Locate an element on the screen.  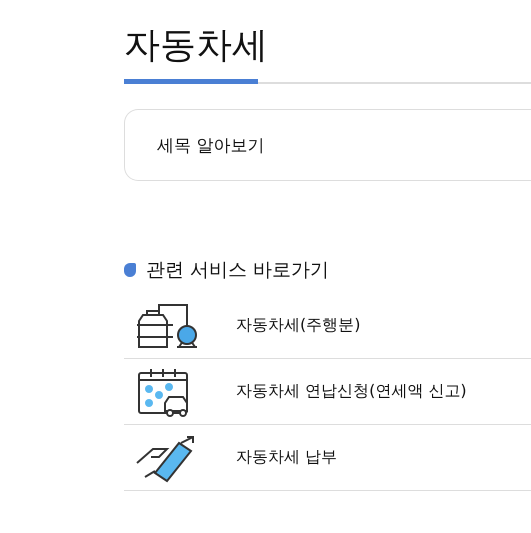
section-heading: 관련 서비스 바로가기 is located at coordinates (238, 270).